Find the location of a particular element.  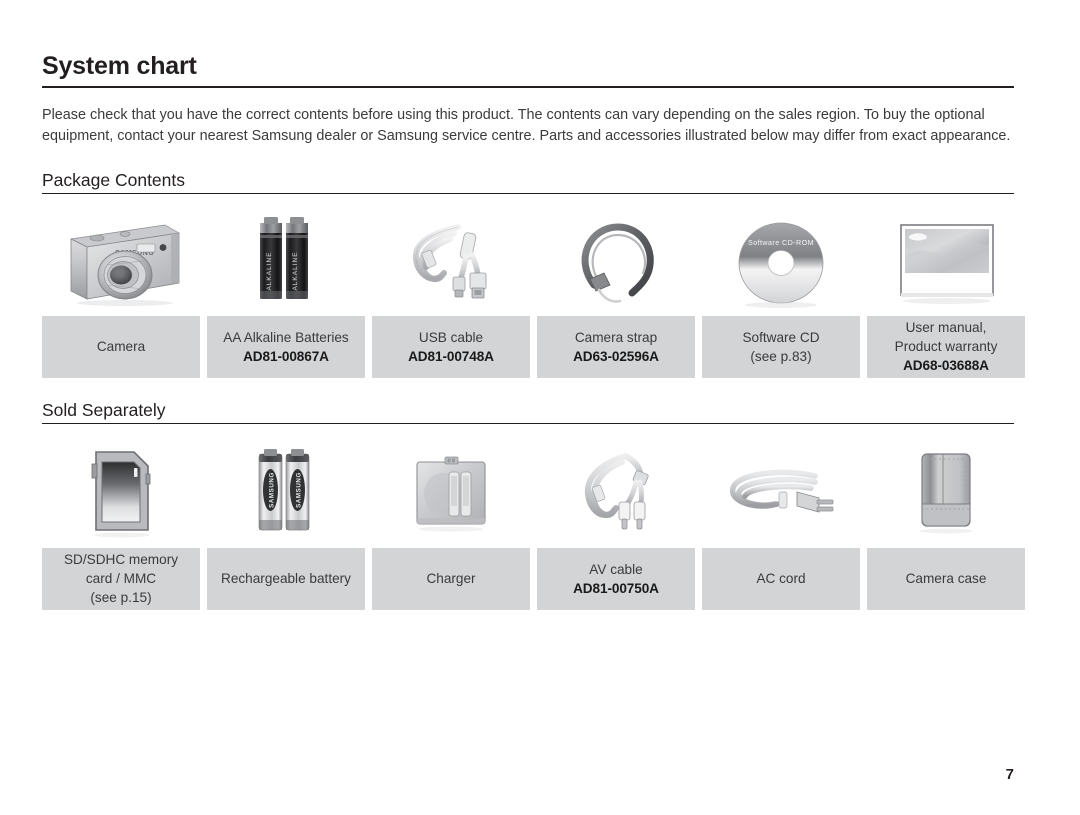

item-label: Charger is located at coordinates (451, 578).